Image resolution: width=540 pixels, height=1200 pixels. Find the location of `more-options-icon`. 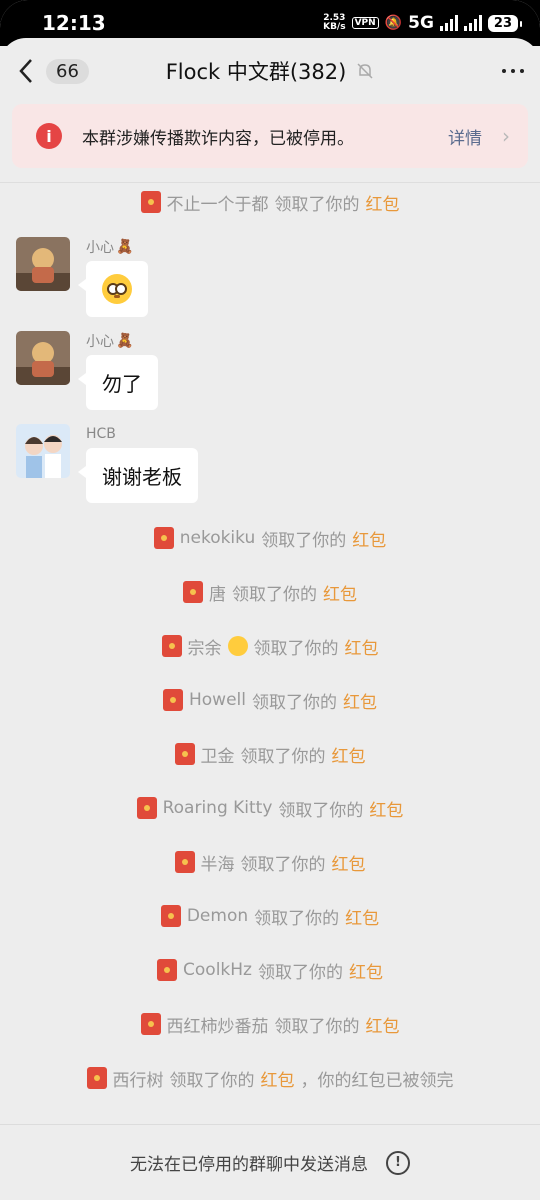

more-options-icon is located at coordinates (513, 71).